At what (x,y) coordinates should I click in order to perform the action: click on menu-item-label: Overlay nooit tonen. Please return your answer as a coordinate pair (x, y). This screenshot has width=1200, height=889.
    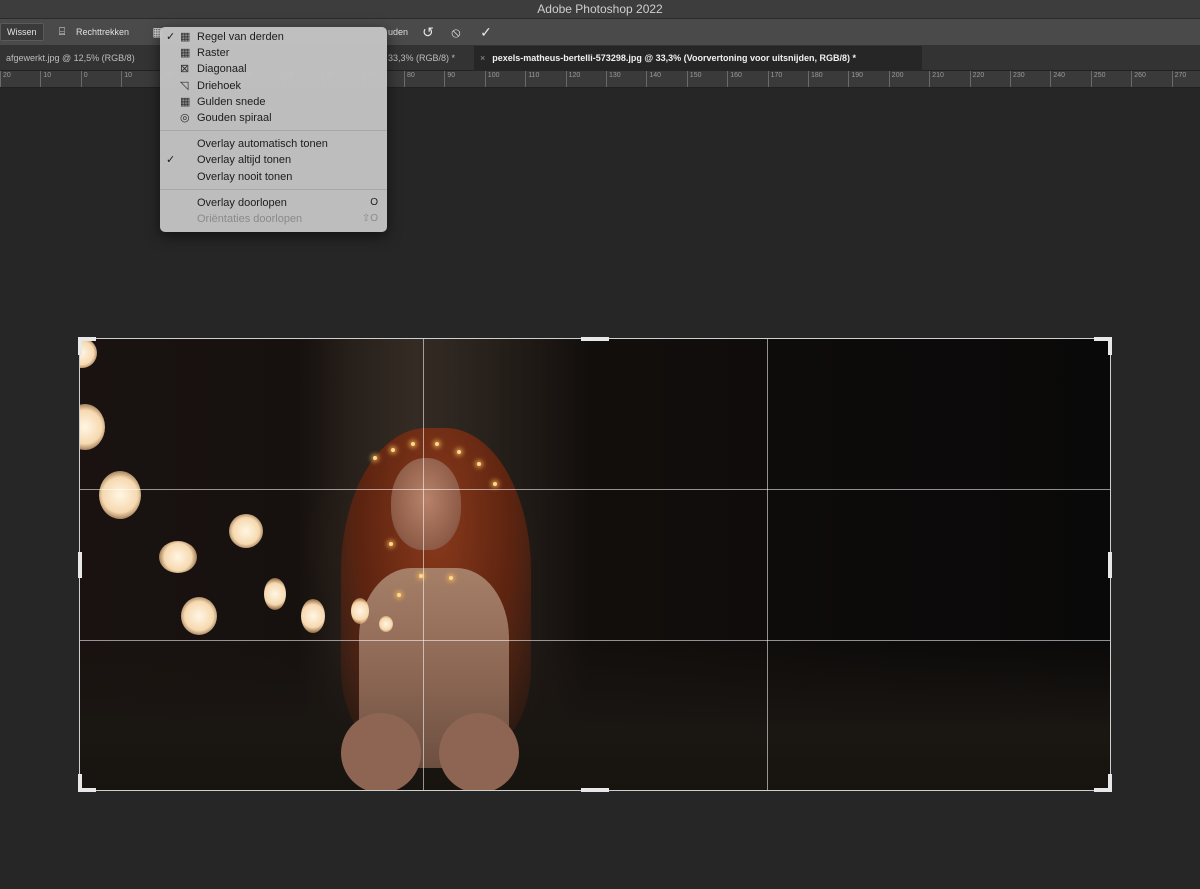
    Looking at the image, I should click on (245, 176).